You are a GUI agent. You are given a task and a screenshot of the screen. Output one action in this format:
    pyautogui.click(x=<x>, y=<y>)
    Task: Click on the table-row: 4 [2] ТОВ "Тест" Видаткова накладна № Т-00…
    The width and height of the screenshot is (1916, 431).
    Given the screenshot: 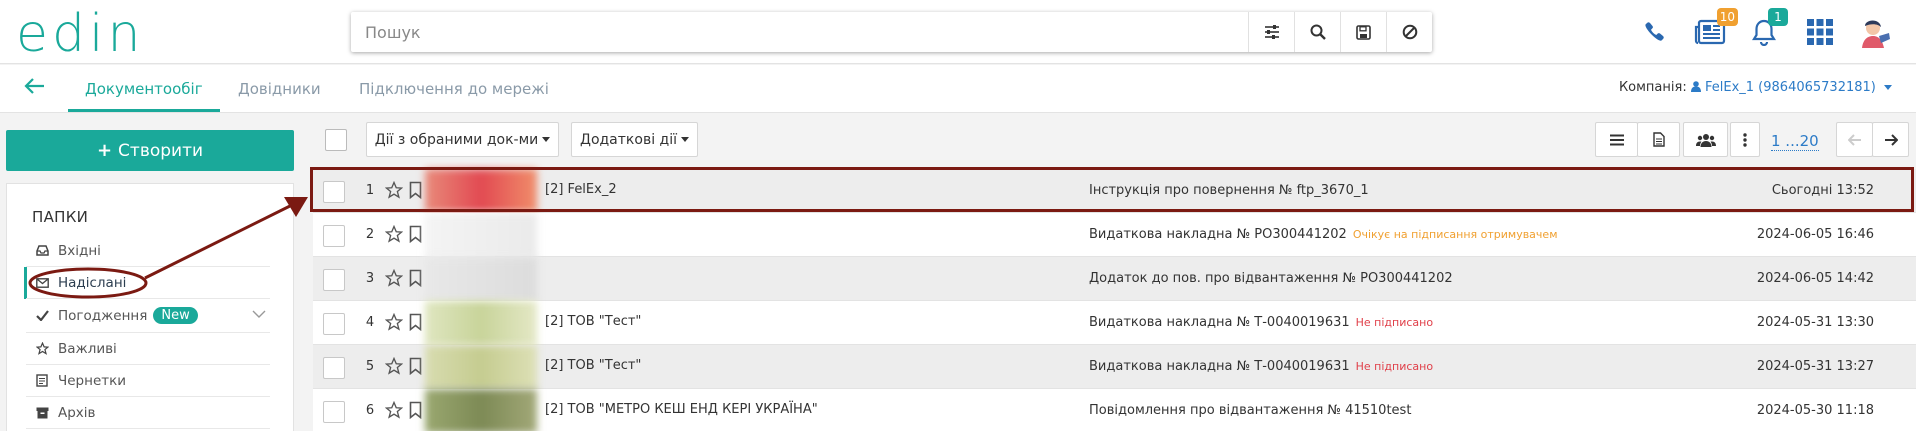 What is the action you would take?
    pyautogui.click(x=1114, y=323)
    